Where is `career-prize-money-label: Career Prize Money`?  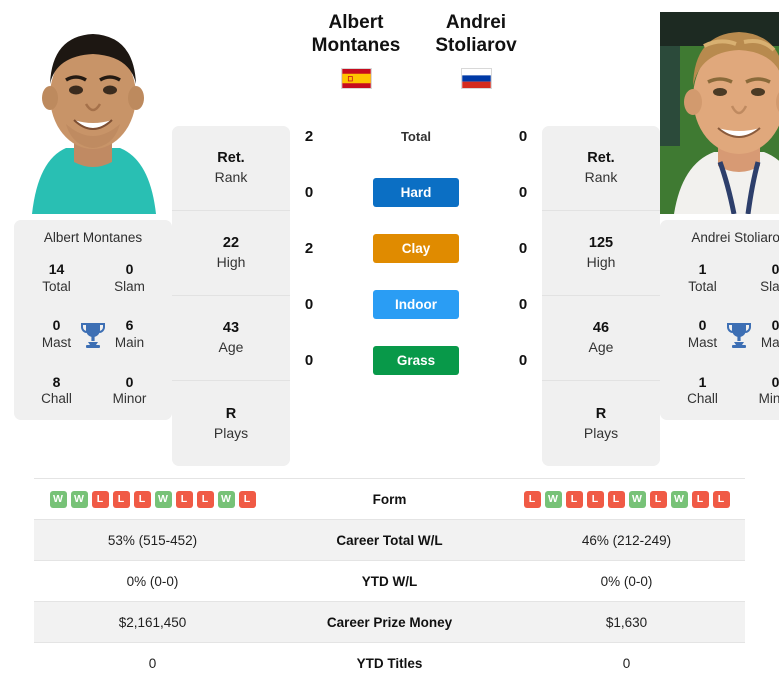
career-prize-money-label: Career Prize Money is located at coordinates (389, 622).